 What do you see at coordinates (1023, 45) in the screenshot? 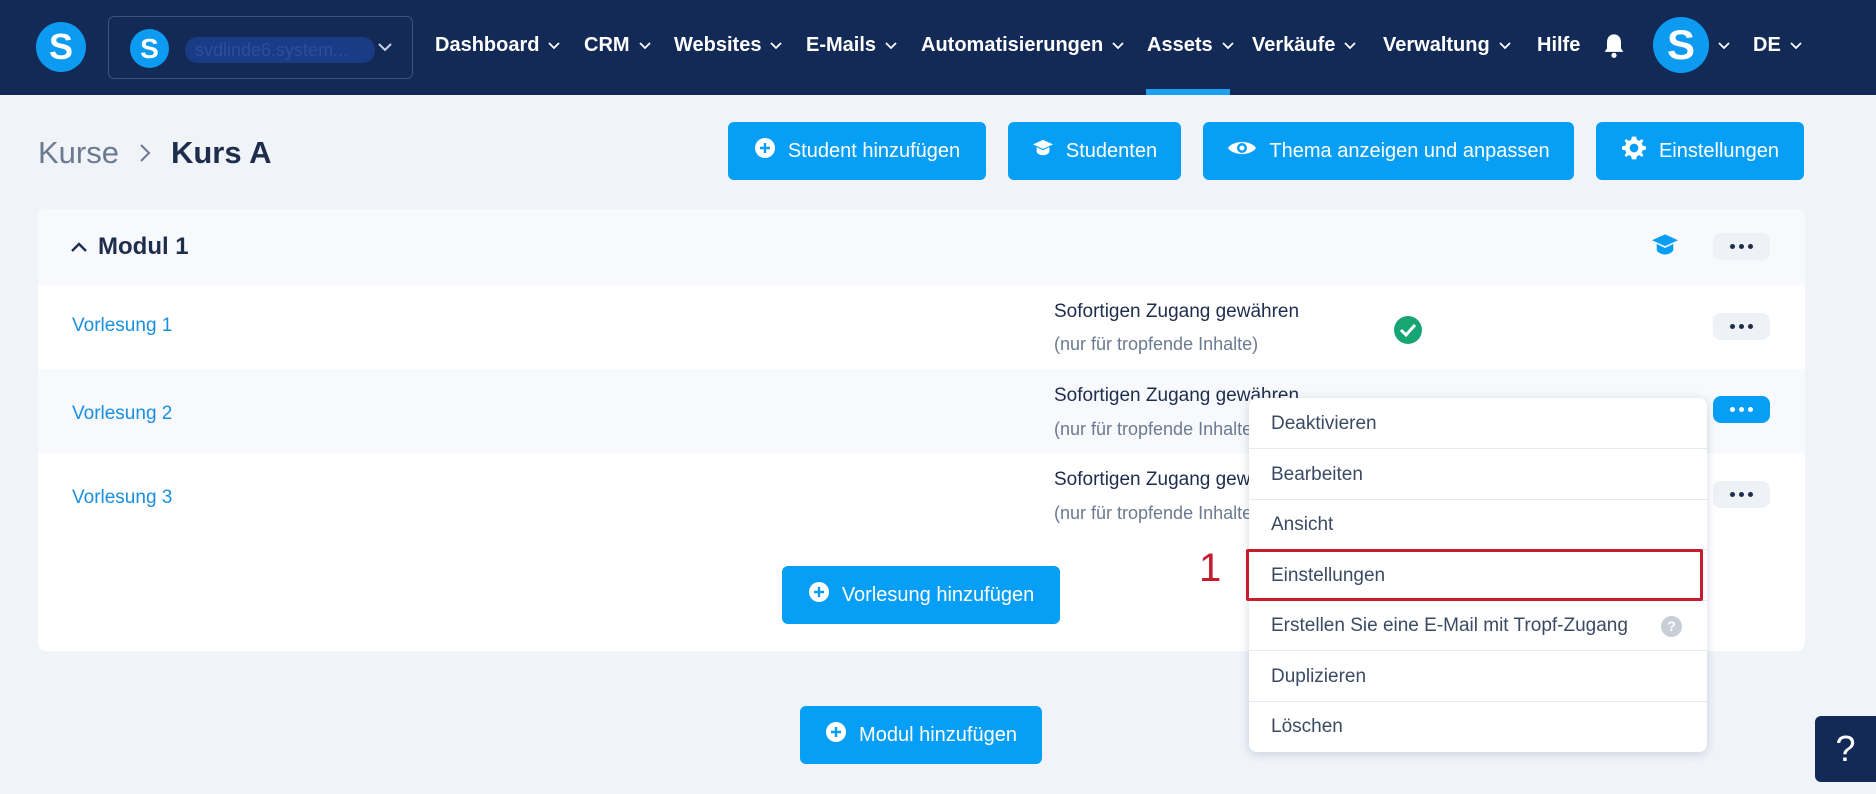
I see `nav-automations: Automatisierungen` at bounding box center [1023, 45].